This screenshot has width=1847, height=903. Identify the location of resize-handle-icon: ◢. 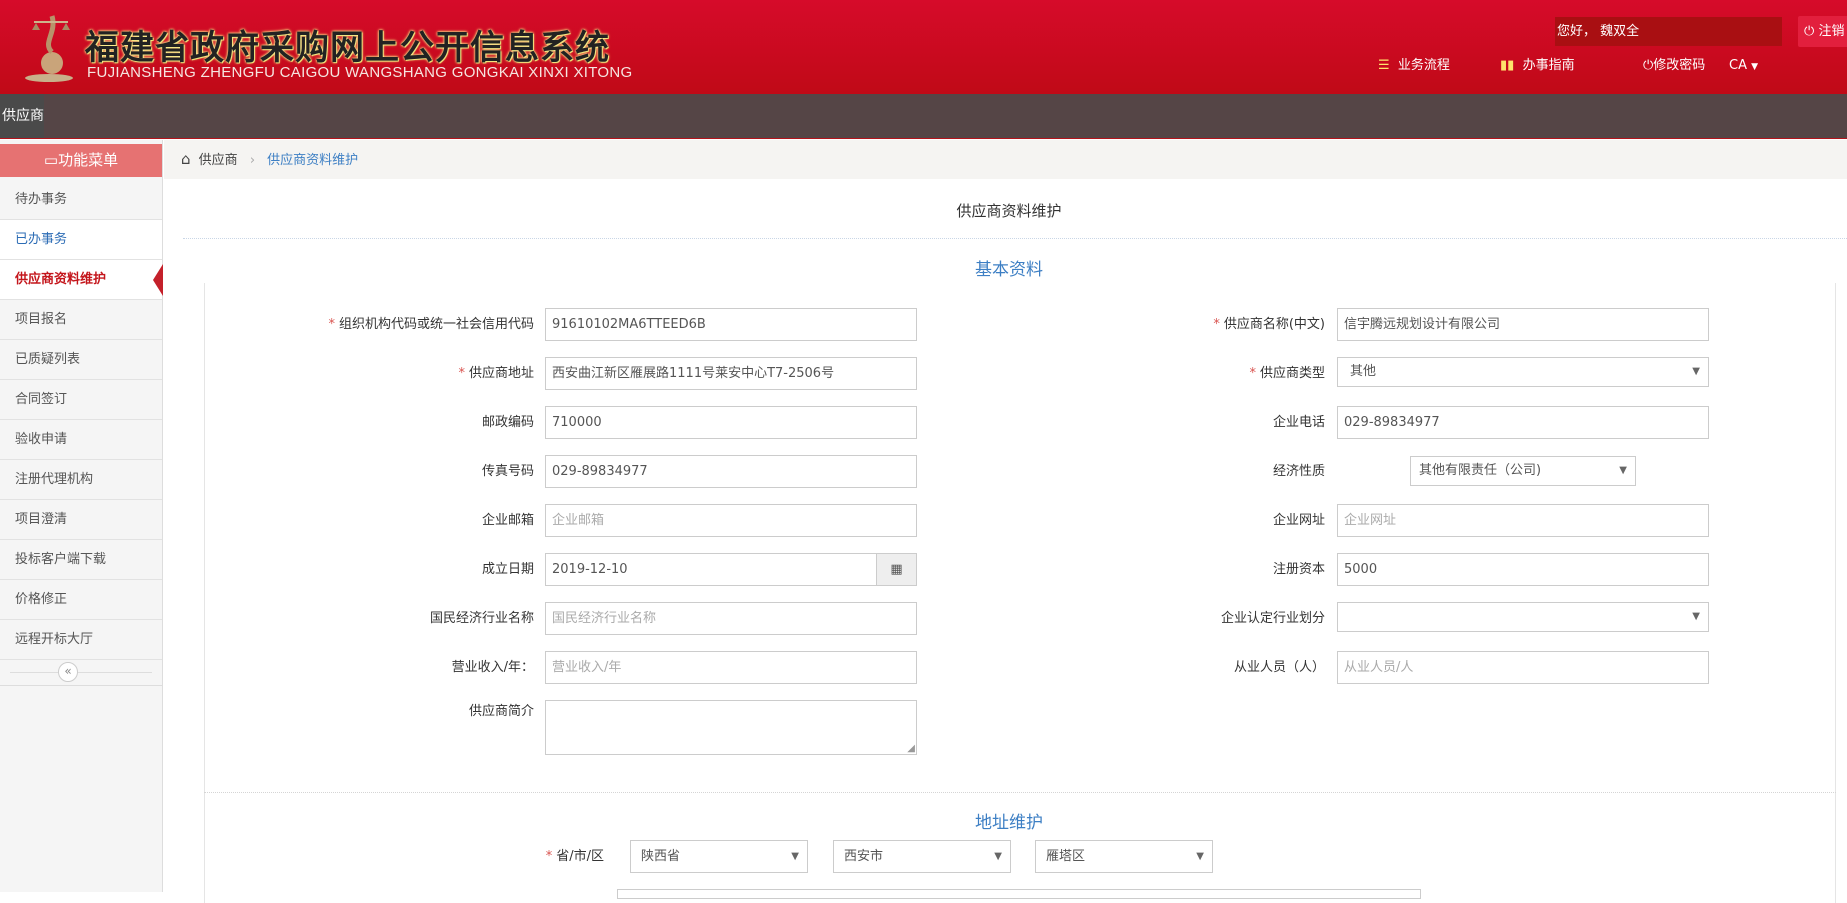
(911, 743).